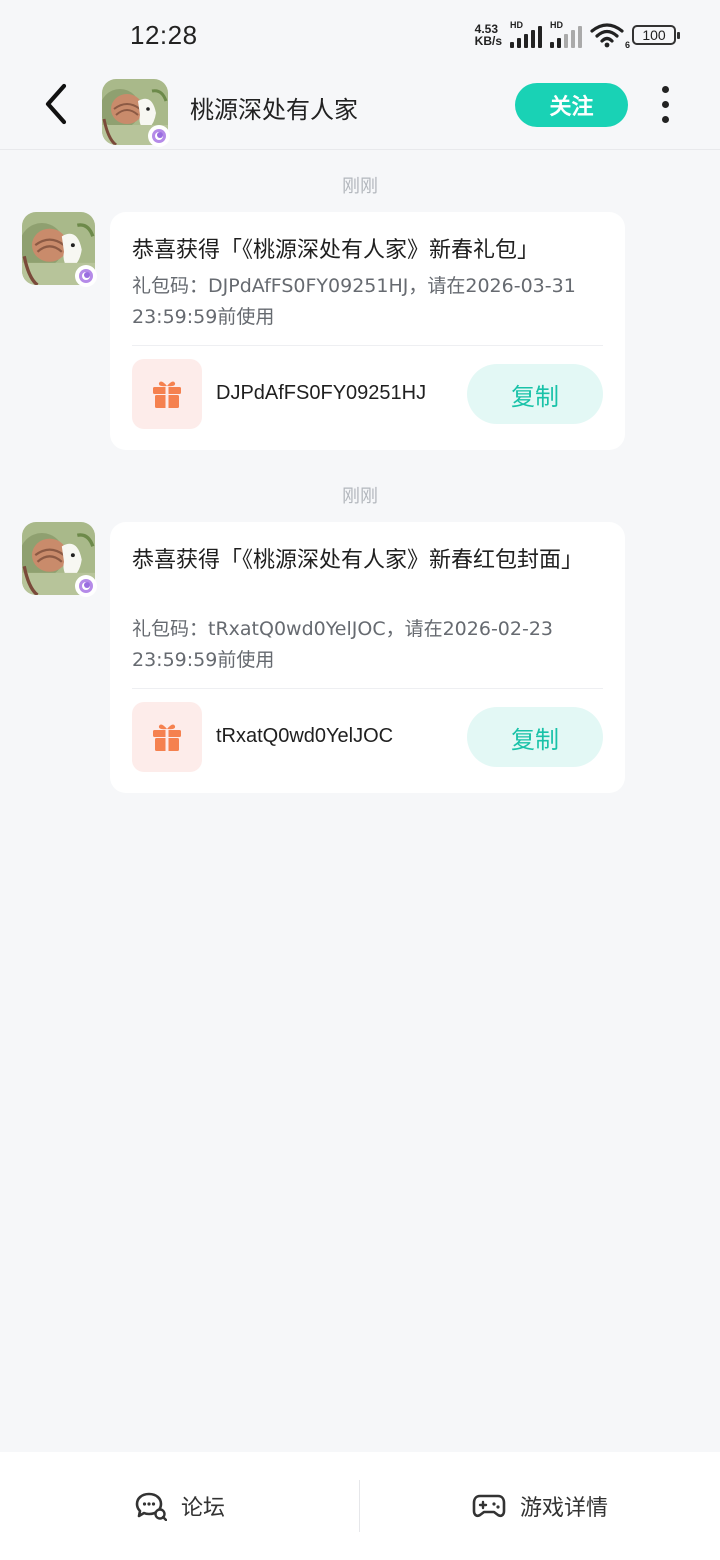 The width and height of the screenshot is (720, 1560). I want to click on hd-label: HD, so click(516, 25).